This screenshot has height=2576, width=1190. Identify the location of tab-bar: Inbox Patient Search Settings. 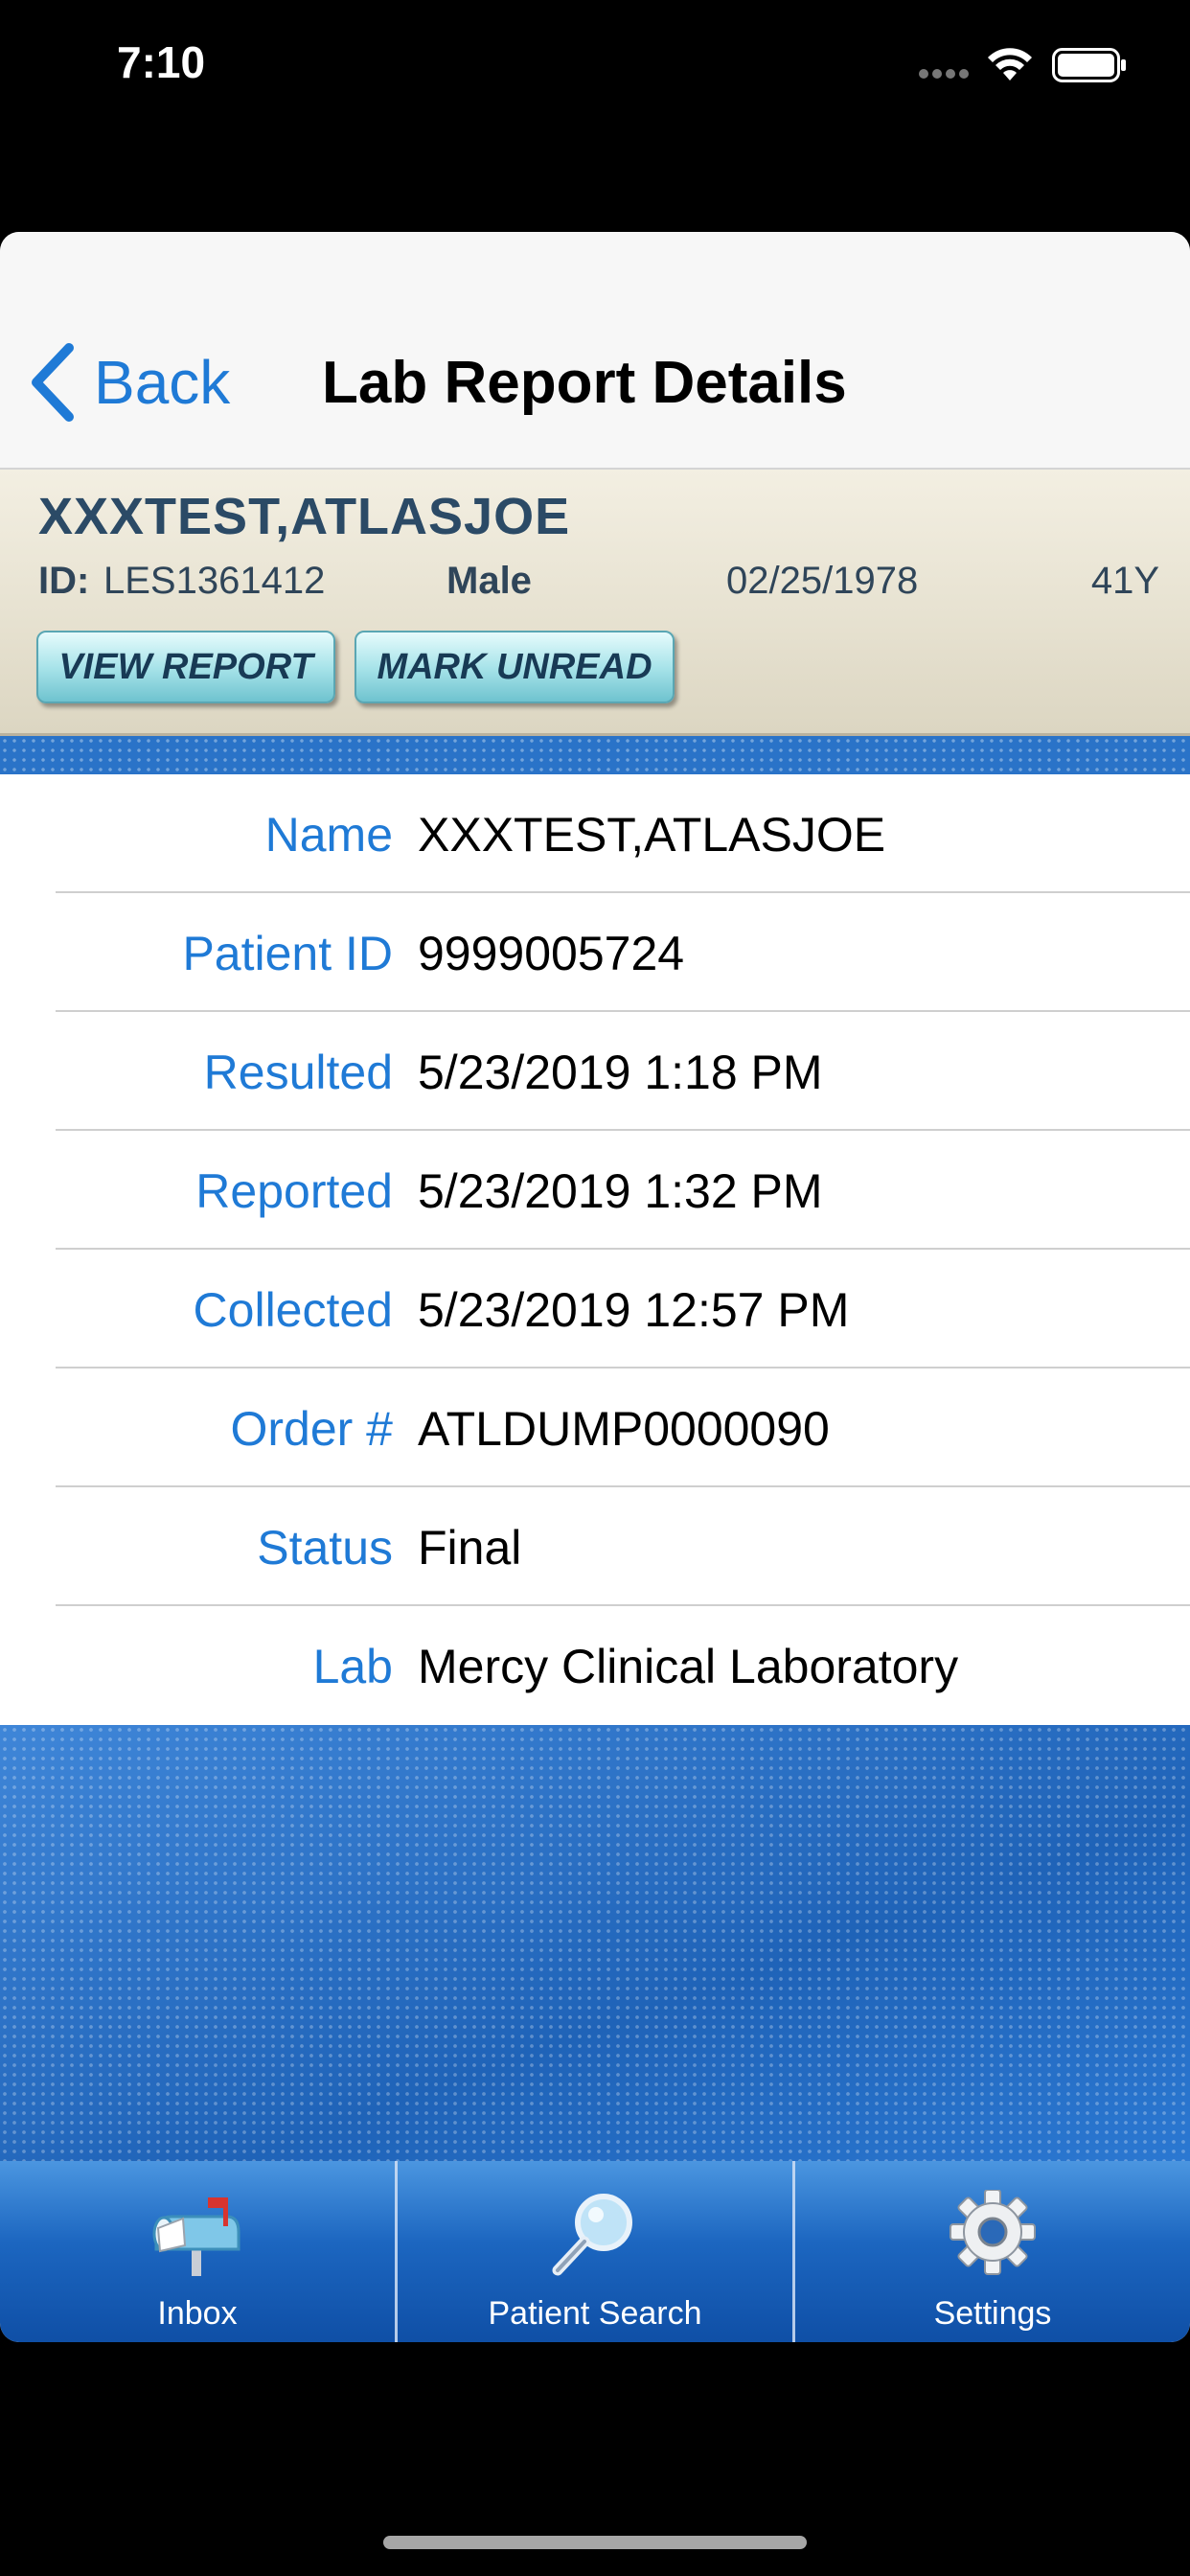
(595, 2251).